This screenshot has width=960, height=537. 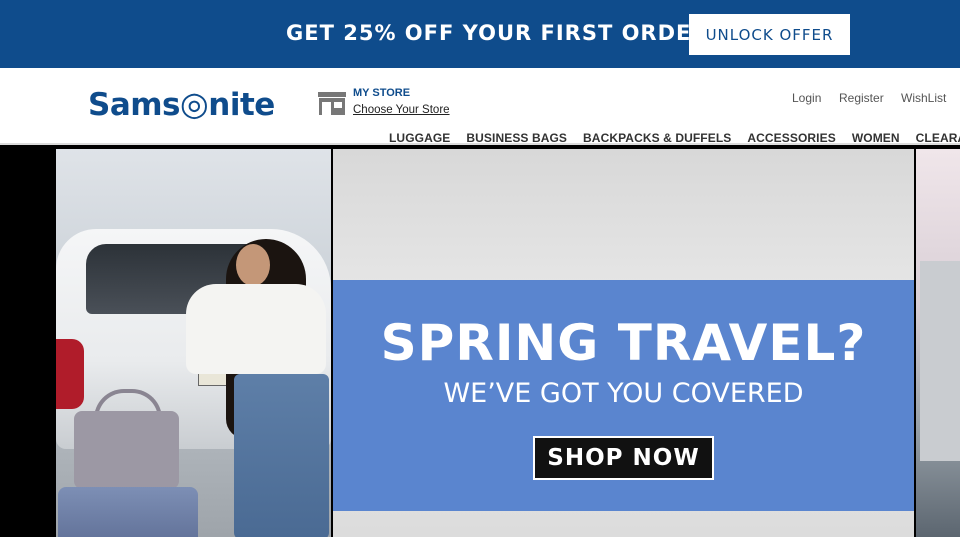 What do you see at coordinates (382, 93) in the screenshot?
I see `my-store-label: MY STORE` at bounding box center [382, 93].